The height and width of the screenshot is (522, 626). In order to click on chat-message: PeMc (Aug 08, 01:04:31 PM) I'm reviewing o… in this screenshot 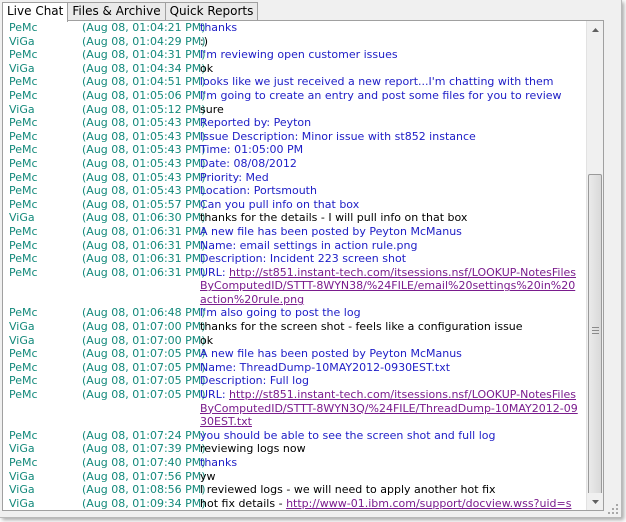, I will do `click(297, 55)`.